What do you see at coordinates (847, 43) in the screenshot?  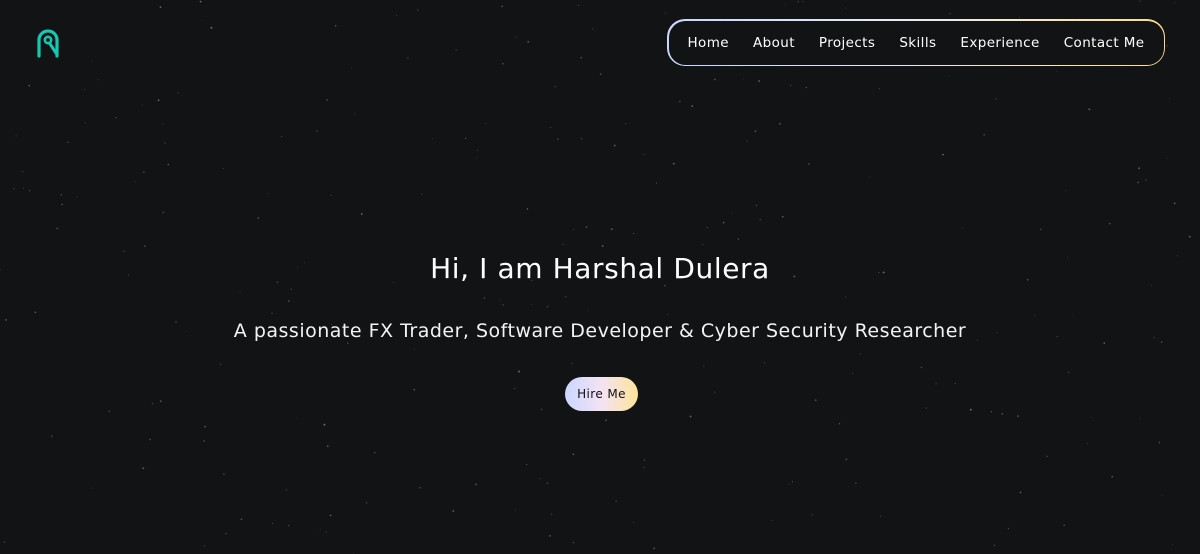 I see `nav-item-projects: Projects` at bounding box center [847, 43].